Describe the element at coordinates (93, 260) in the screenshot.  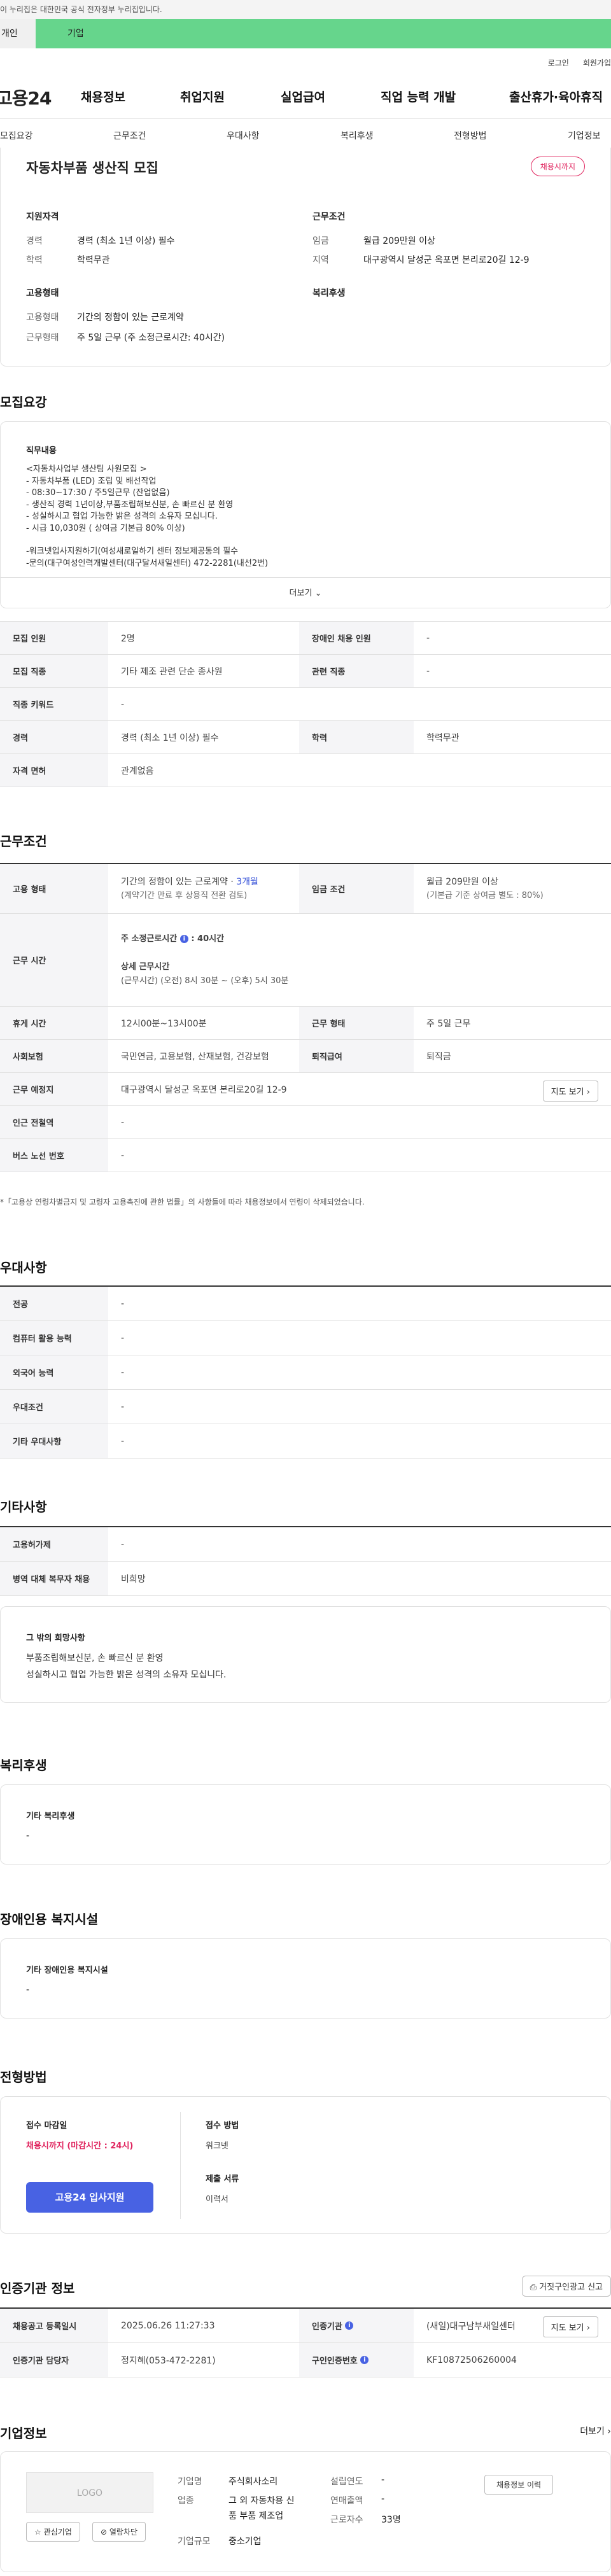
I see `edu-value: 학력무관` at that location.